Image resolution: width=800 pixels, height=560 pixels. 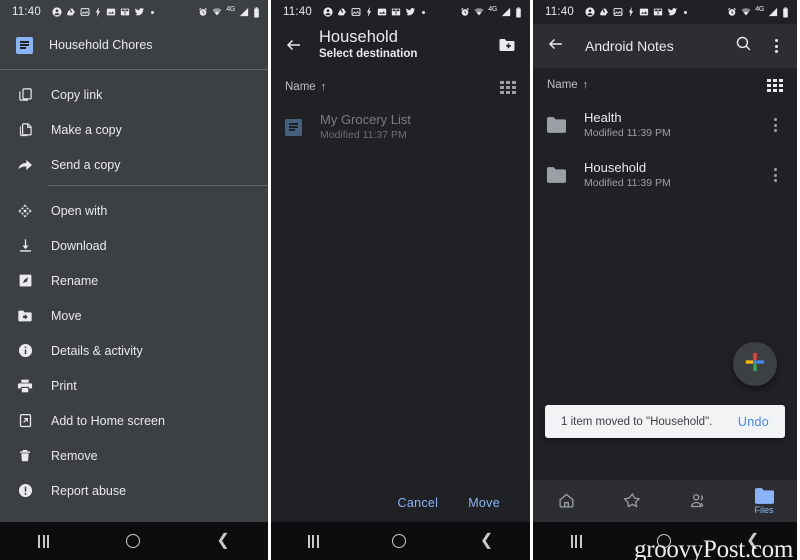 I want to click on menu-item-send-a-copy: Send a copy, so click(x=134, y=164).